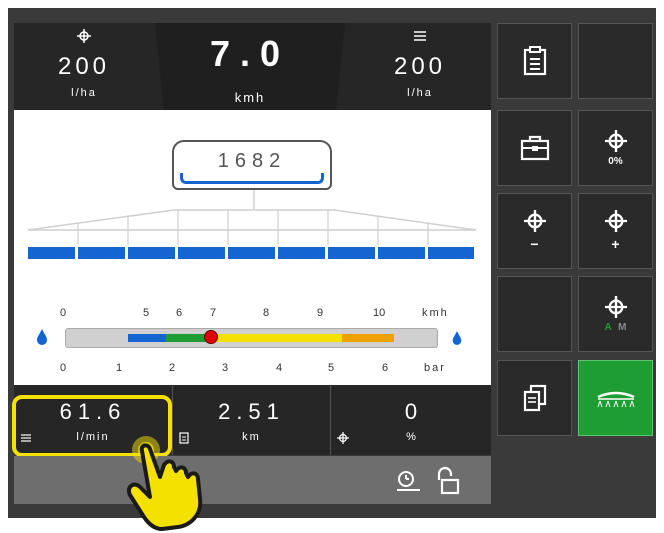 This screenshot has height=533, width=664. What do you see at coordinates (534, 244) in the screenshot?
I see `rate-minus-label: −` at bounding box center [534, 244].